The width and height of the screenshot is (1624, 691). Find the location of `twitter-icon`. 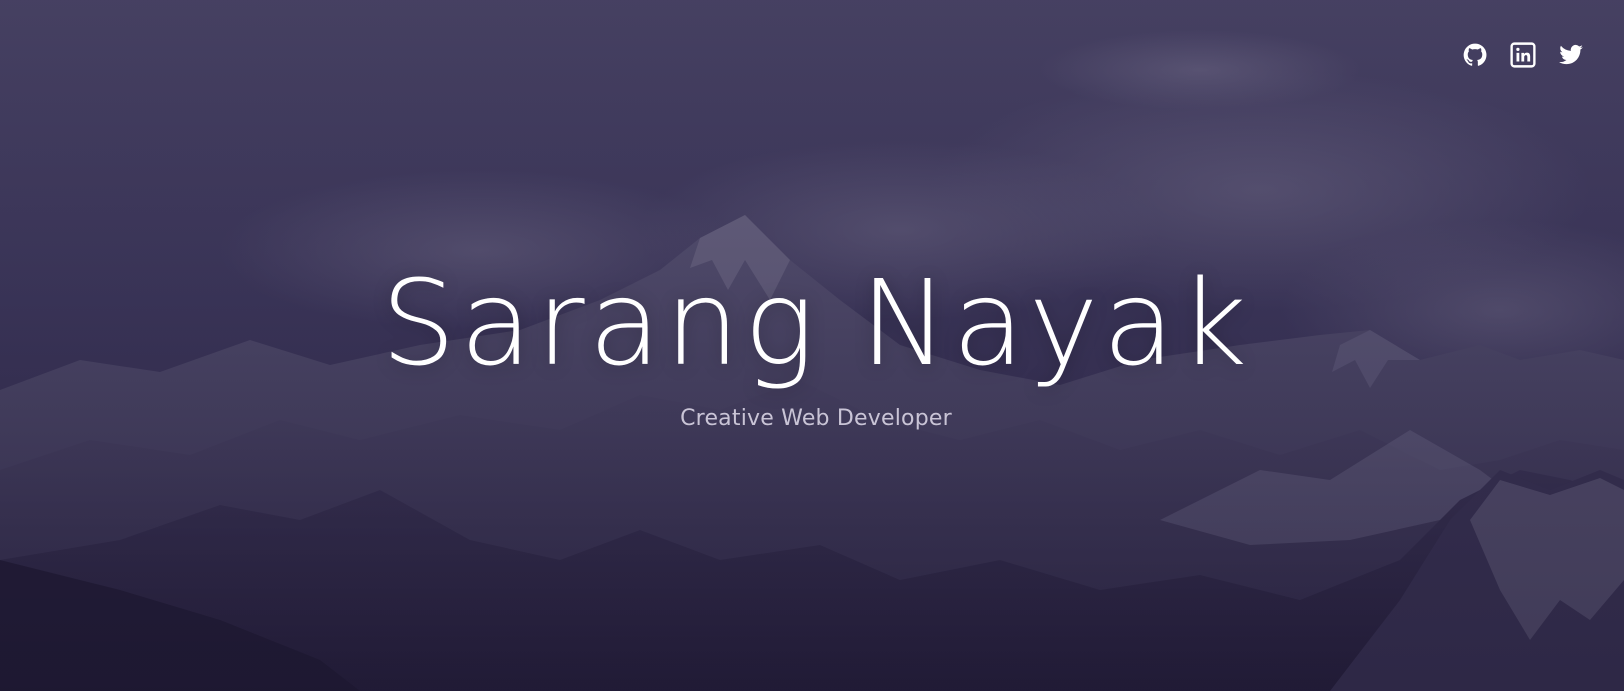

twitter-icon is located at coordinates (1571, 54).